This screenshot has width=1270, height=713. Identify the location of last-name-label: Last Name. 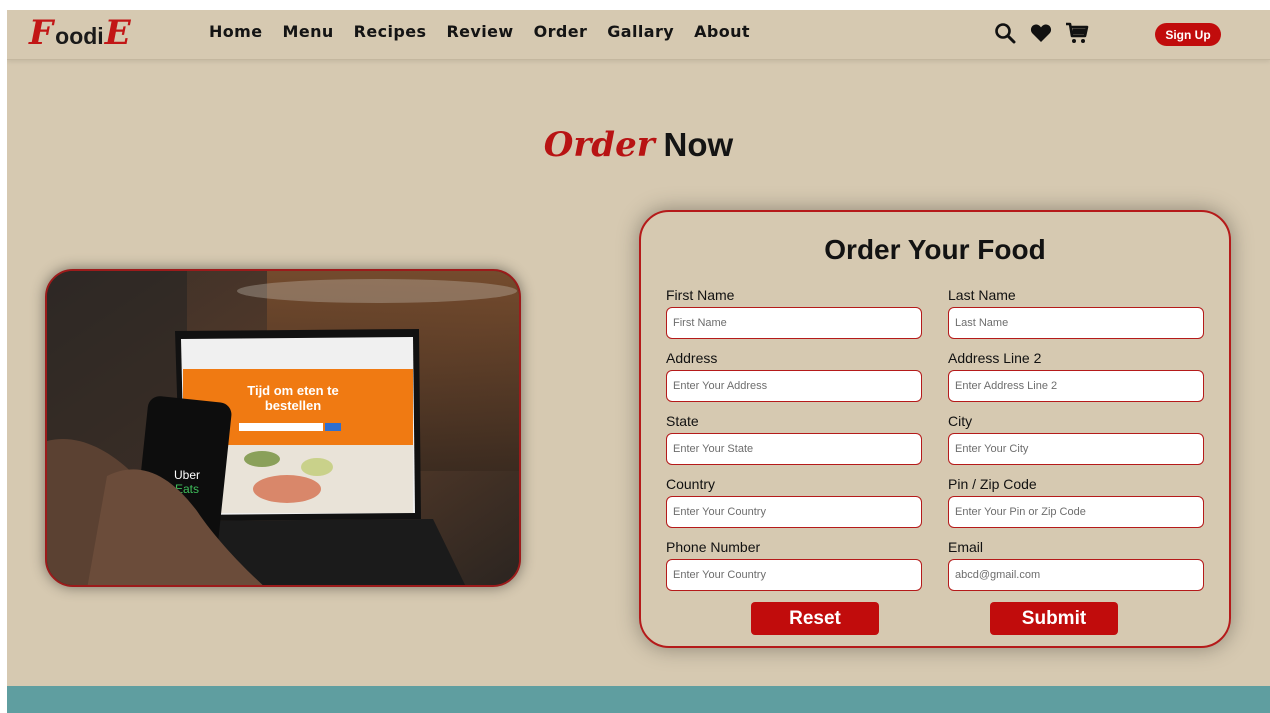
(982, 295).